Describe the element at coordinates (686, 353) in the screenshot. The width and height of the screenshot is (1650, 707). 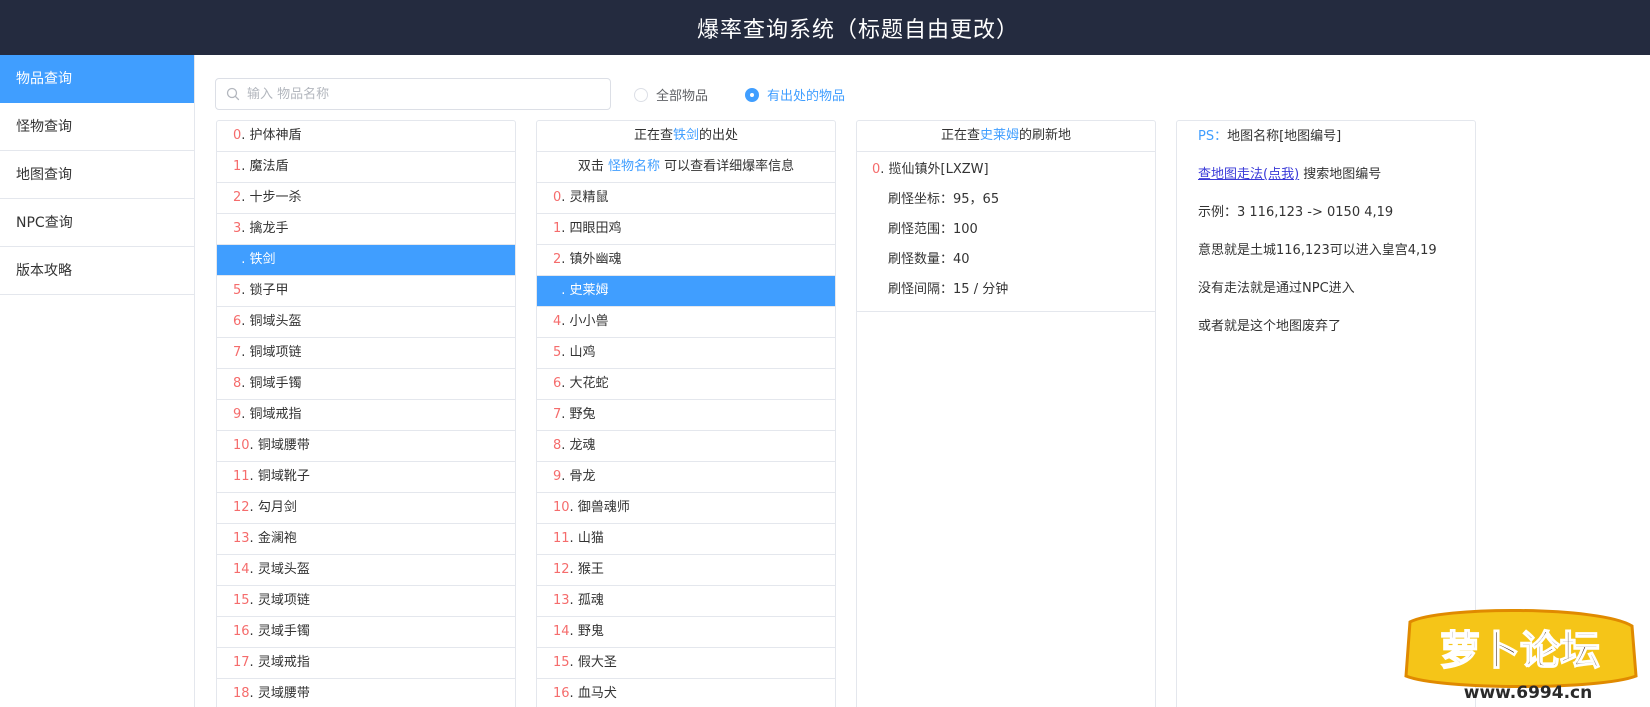
I see `monster-row: 5. 山鸡` at that location.